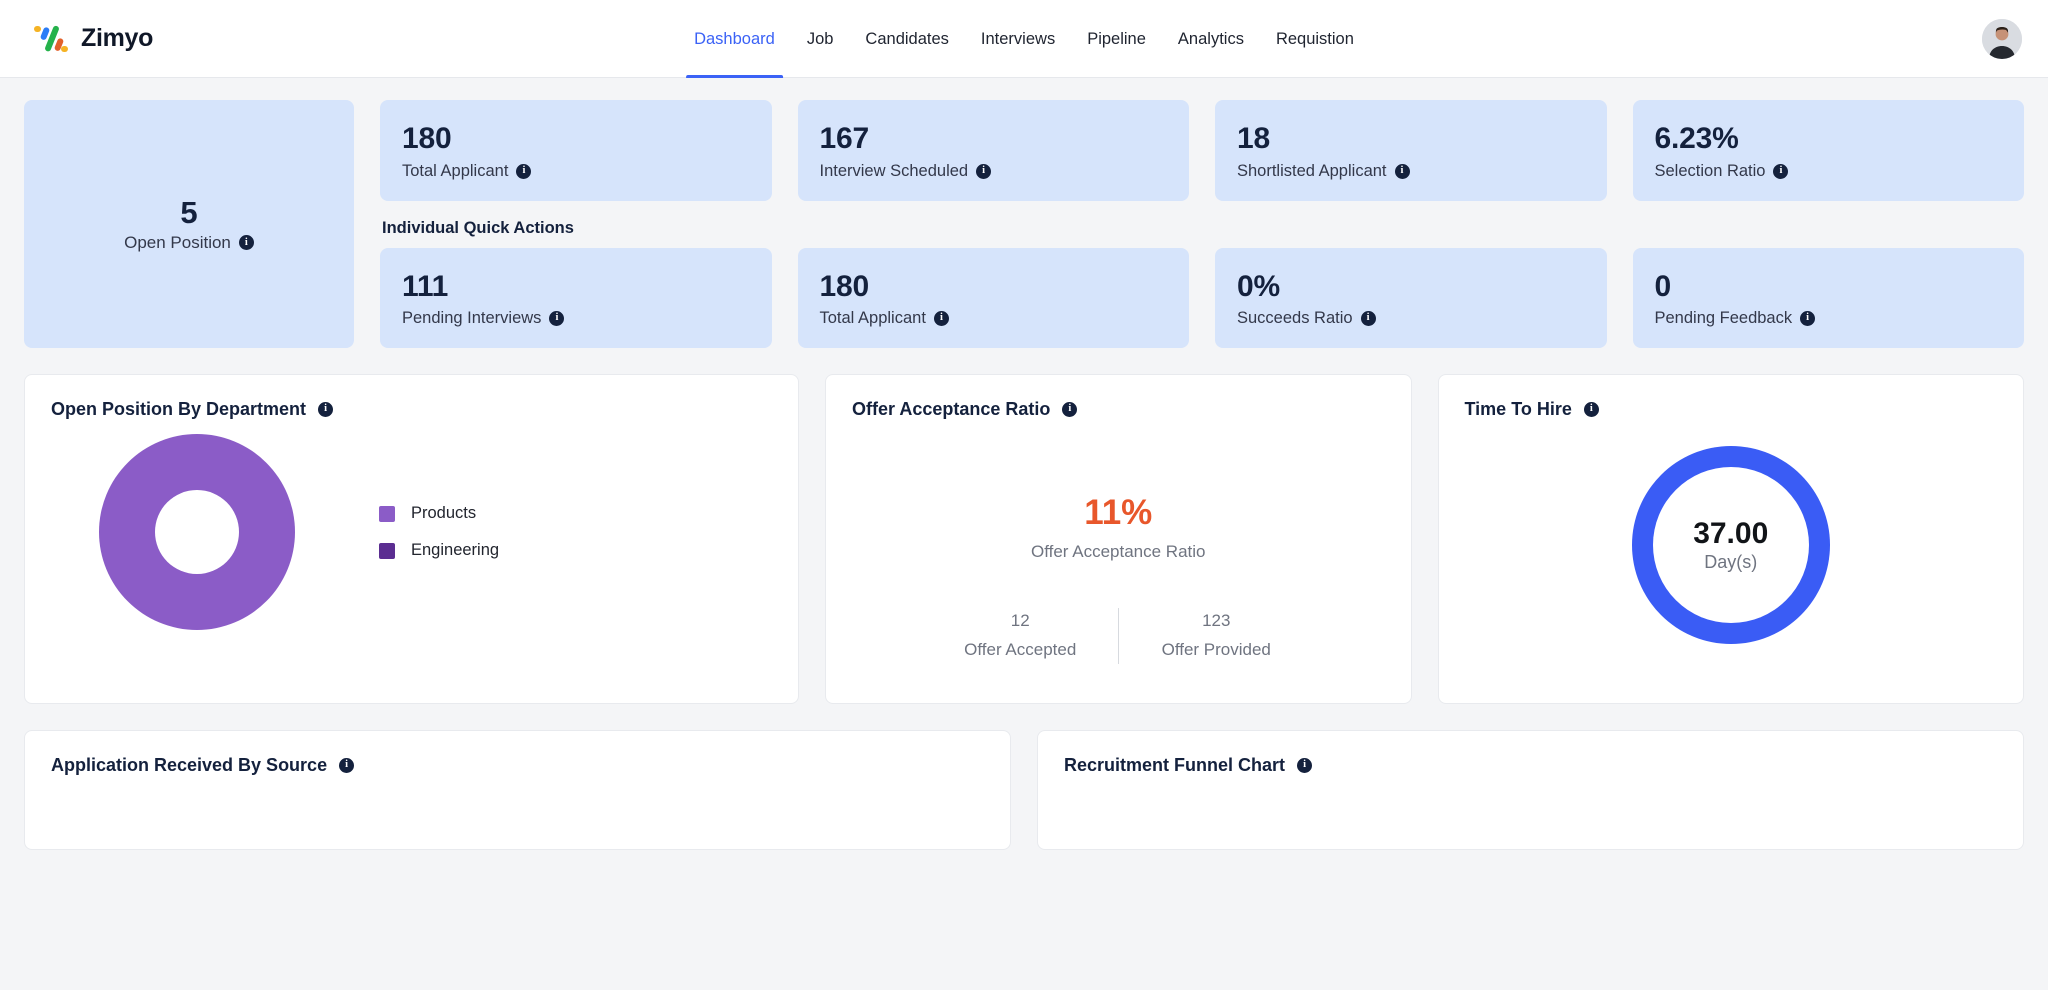 The width and height of the screenshot is (2048, 990). Describe the element at coordinates (189, 243) in the screenshot. I see `kpi-label-open-position: Open Position i` at that location.